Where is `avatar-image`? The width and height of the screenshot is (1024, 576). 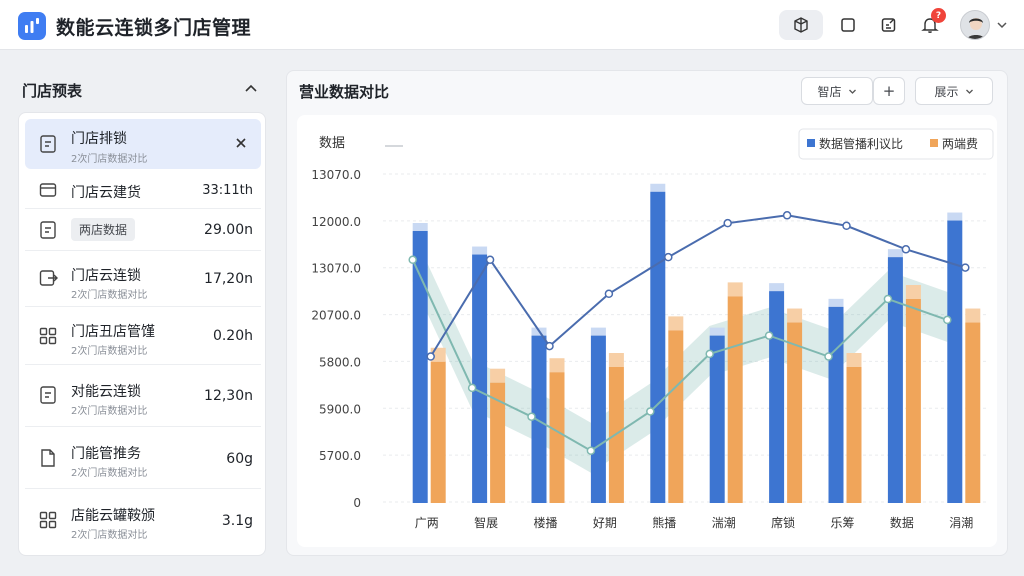
avatar-image is located at coordinates (976, 28).